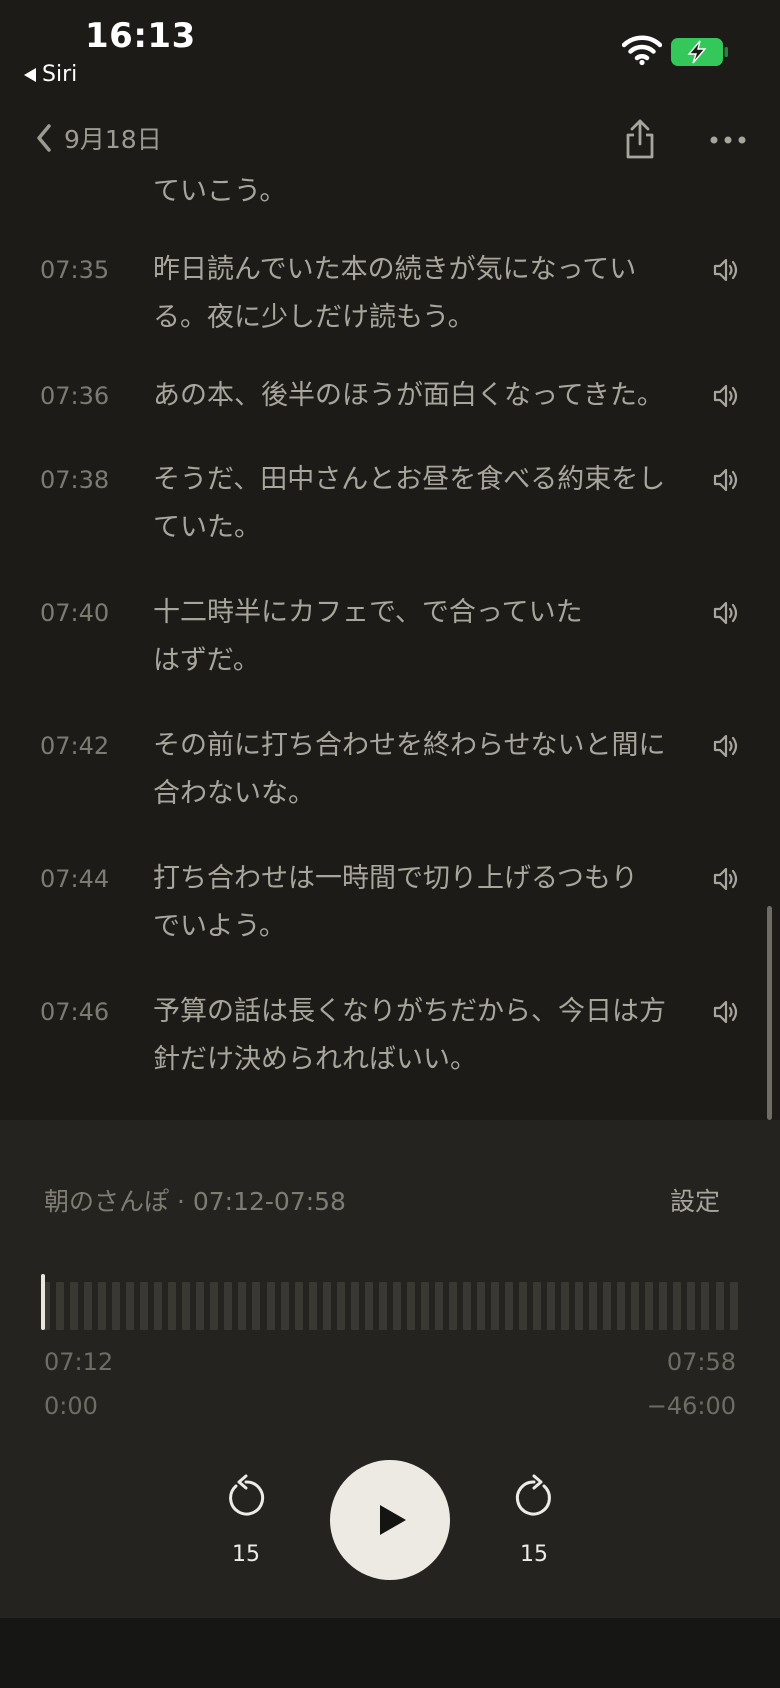 This screenshot has width=780, height=1688. Describe the element at coordinates (246, 1554) in the screenshot. I see `skip-back-label: 15` at that location.